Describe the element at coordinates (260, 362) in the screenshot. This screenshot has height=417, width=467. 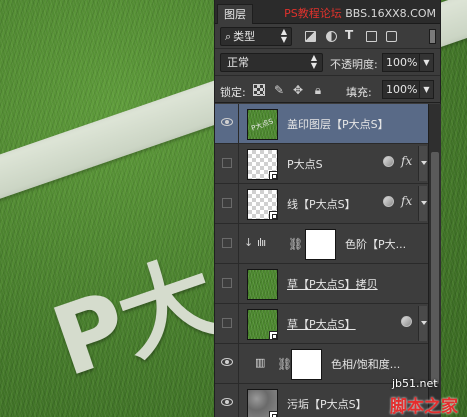
I see `hue-saturation-icon: ▥` at that location.